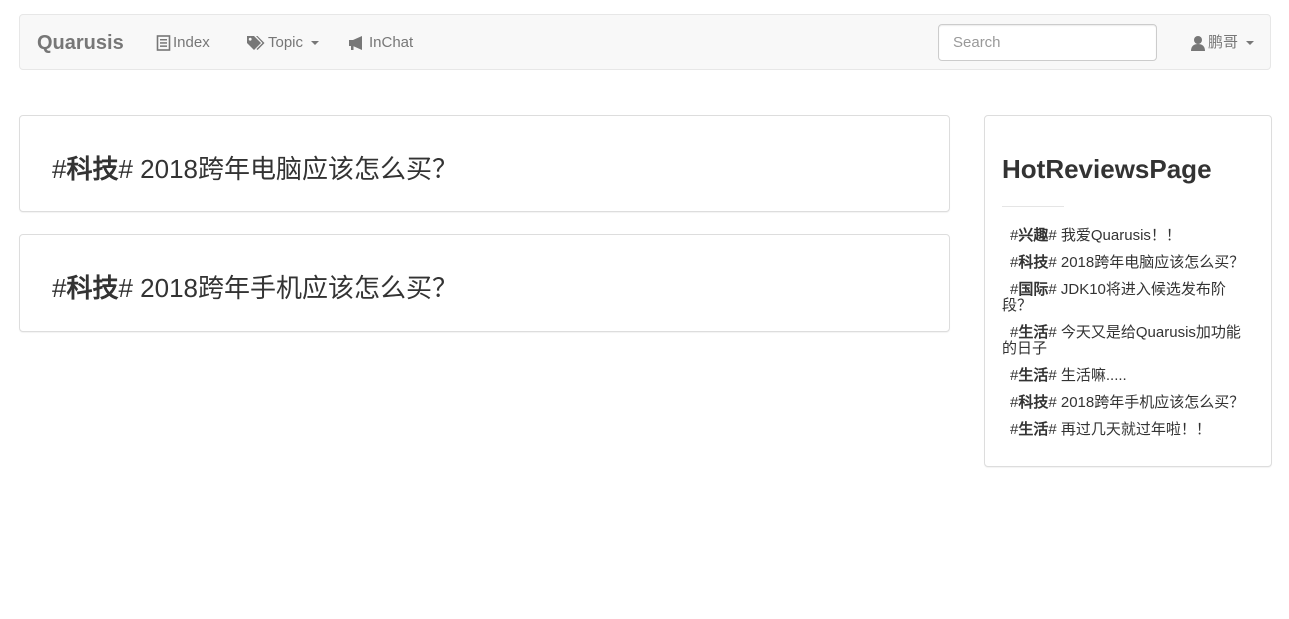  I want to click on list-item-tag: 国际, so click(1033, 289).